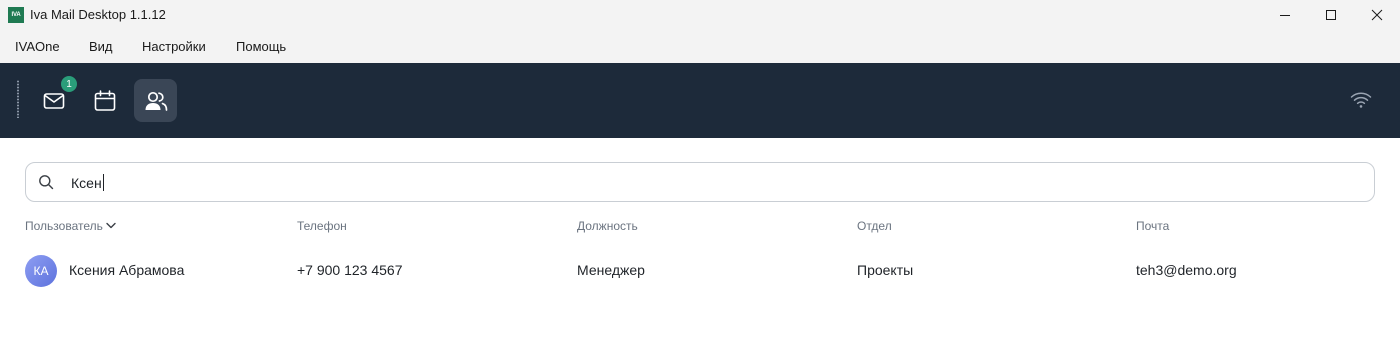  I want to click on menu-help: Помощь, so click(261, 46).